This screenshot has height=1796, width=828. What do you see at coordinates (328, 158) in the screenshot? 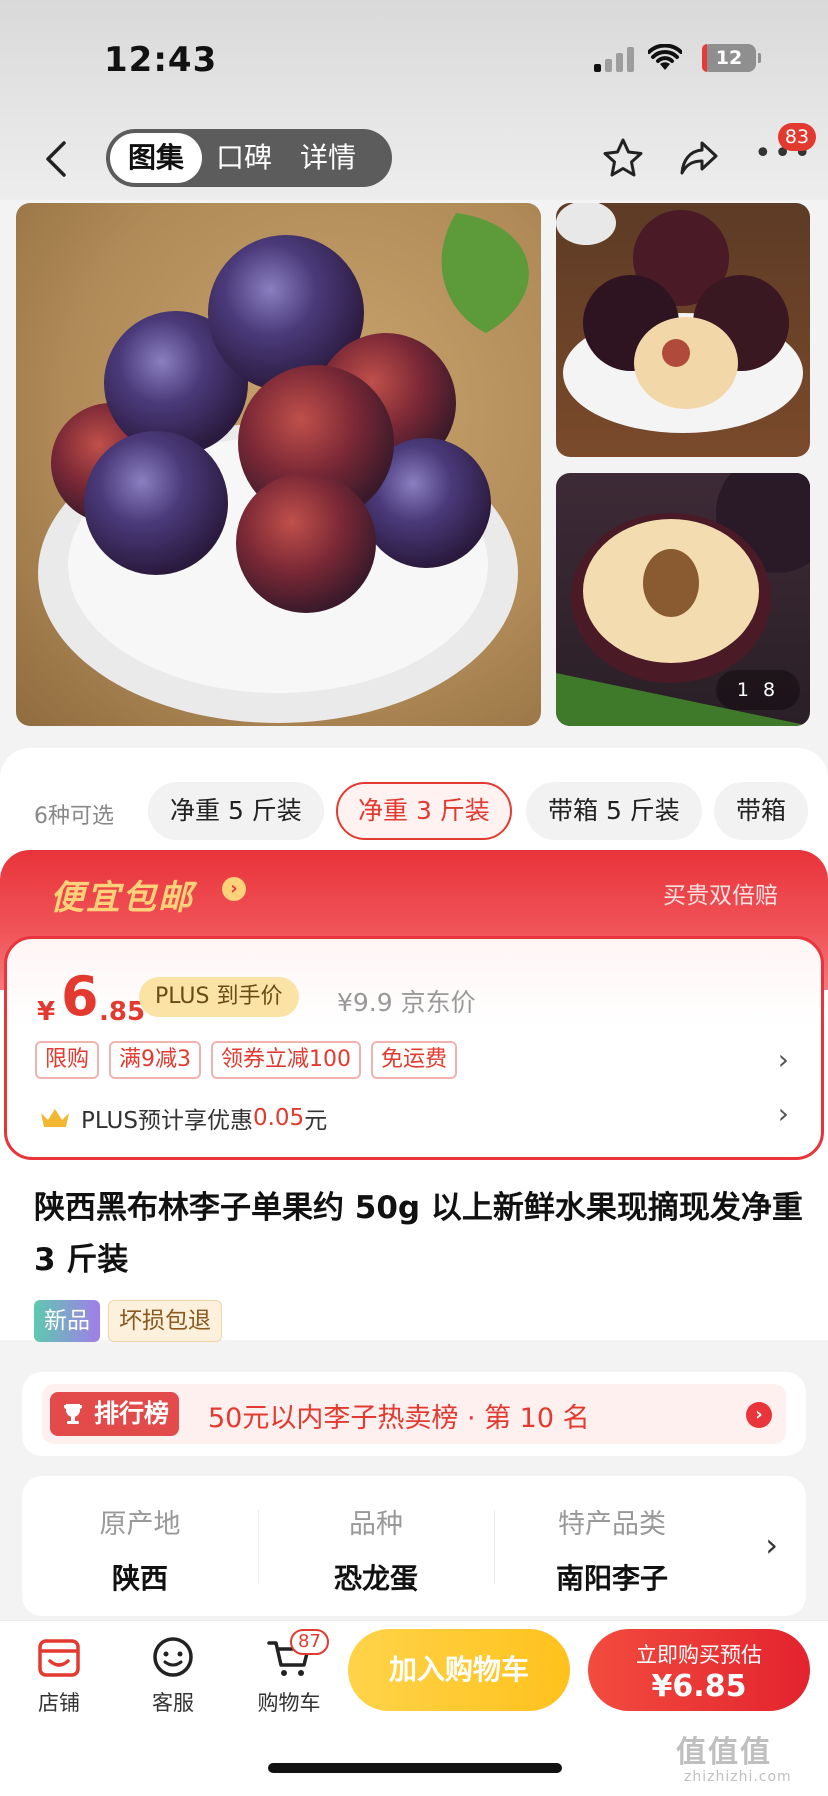
I see `tab-details: 详情` at bounding box center [328, 158].